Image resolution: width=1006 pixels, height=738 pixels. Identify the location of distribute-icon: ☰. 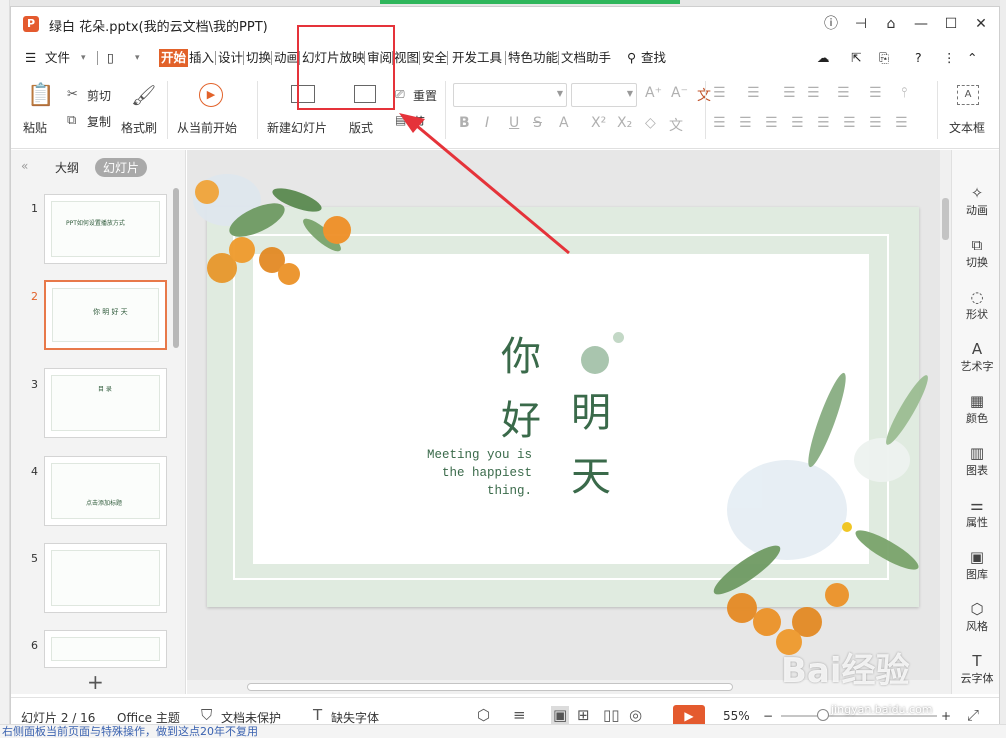
(823, 123).